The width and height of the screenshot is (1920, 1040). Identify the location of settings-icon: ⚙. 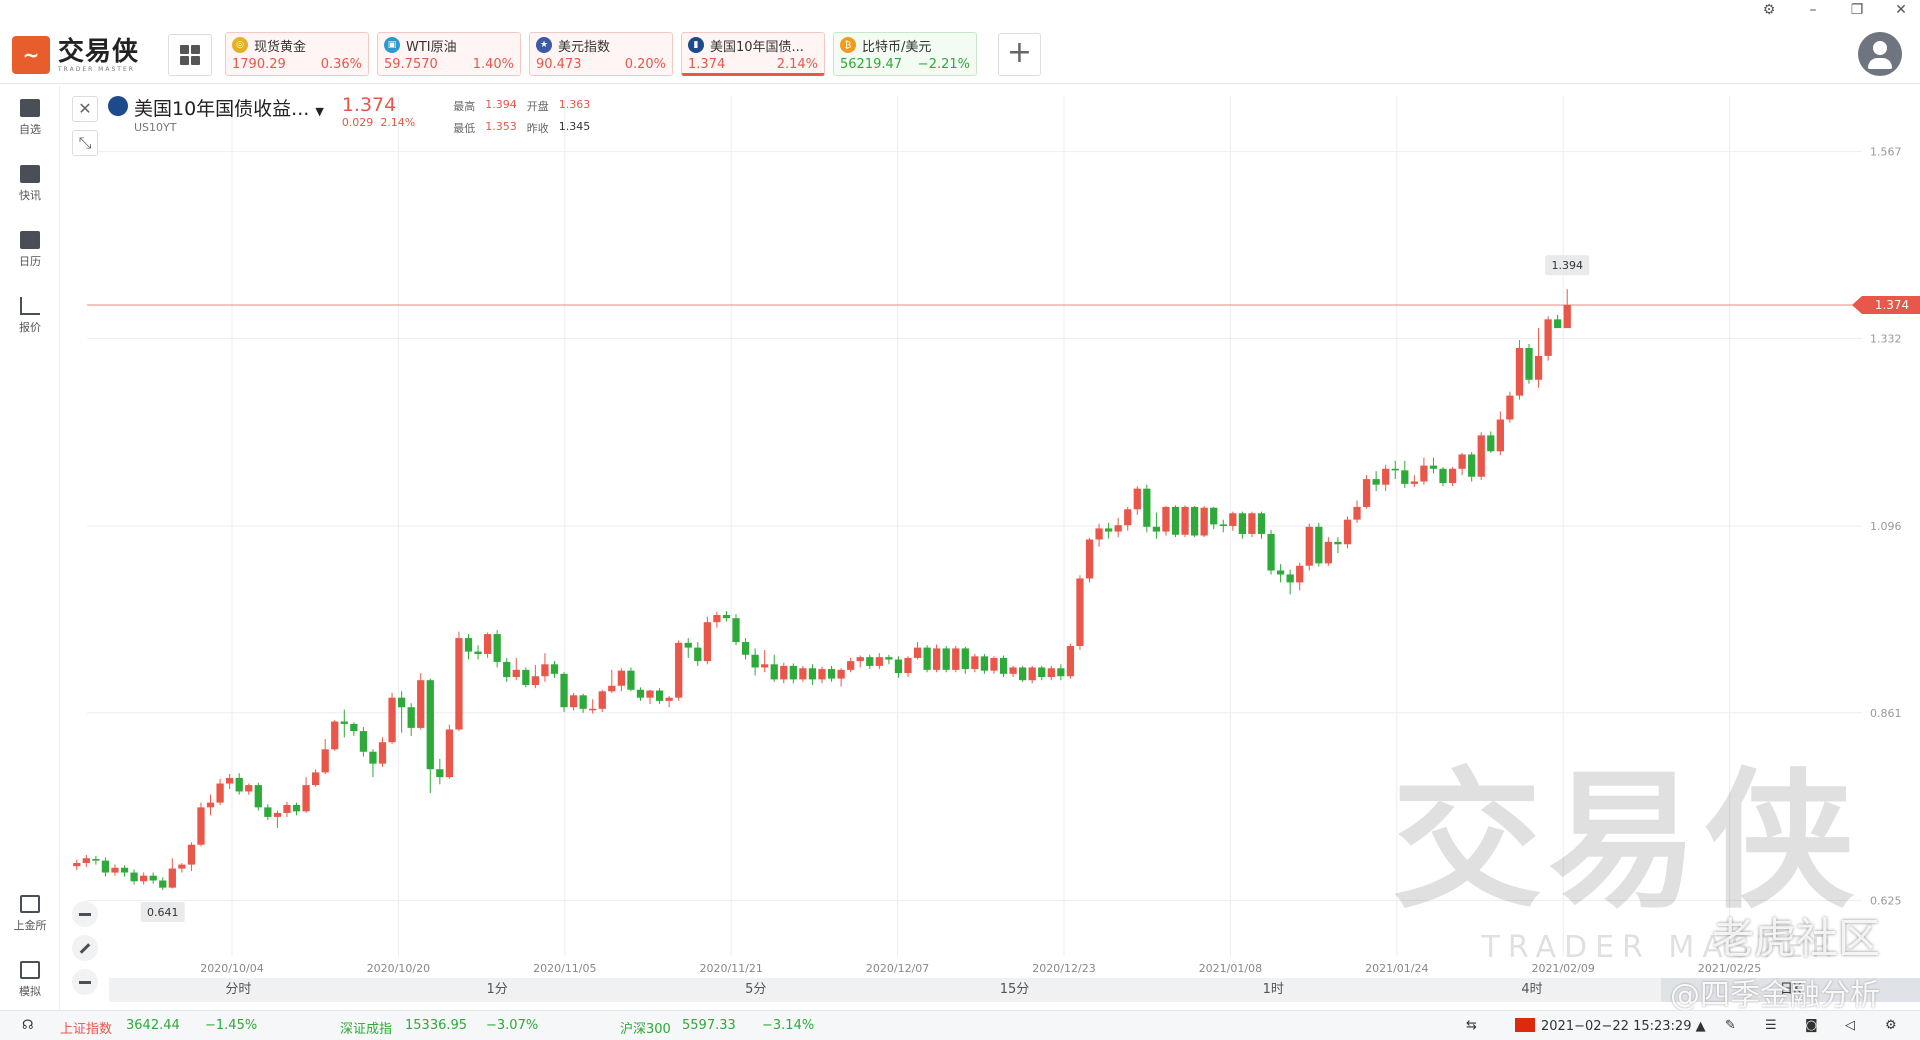
(1769, 10).